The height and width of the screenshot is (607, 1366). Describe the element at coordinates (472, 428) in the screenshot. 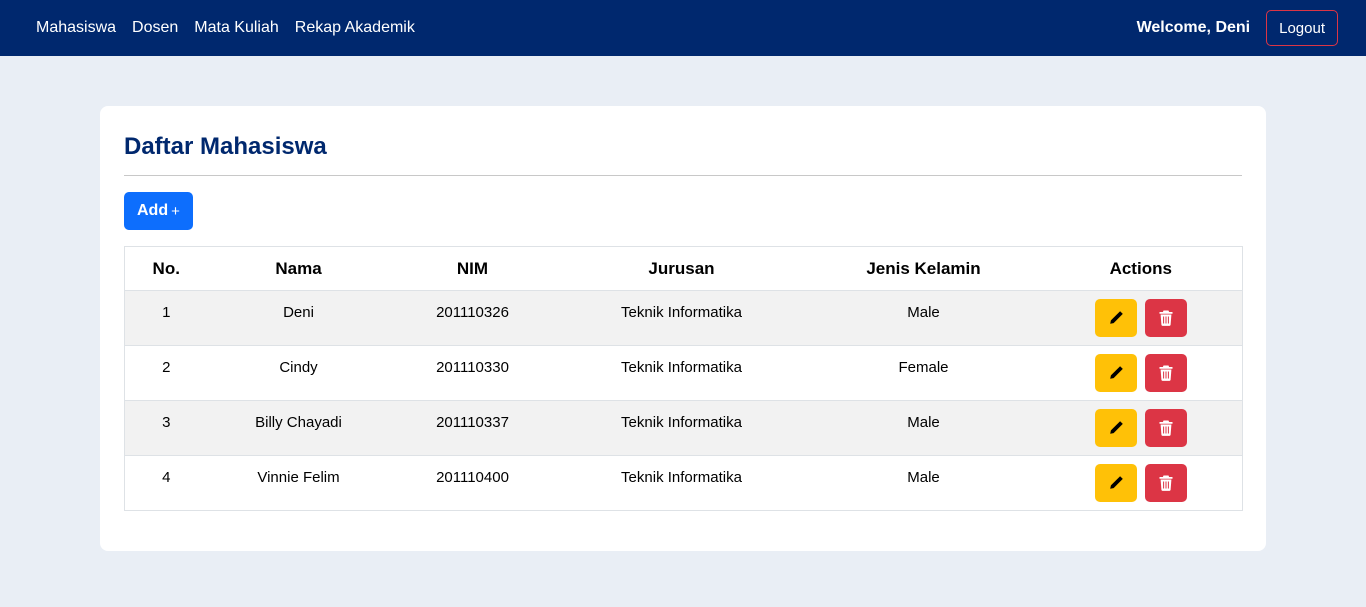

I see `cell-nim: 201110337` at that location.